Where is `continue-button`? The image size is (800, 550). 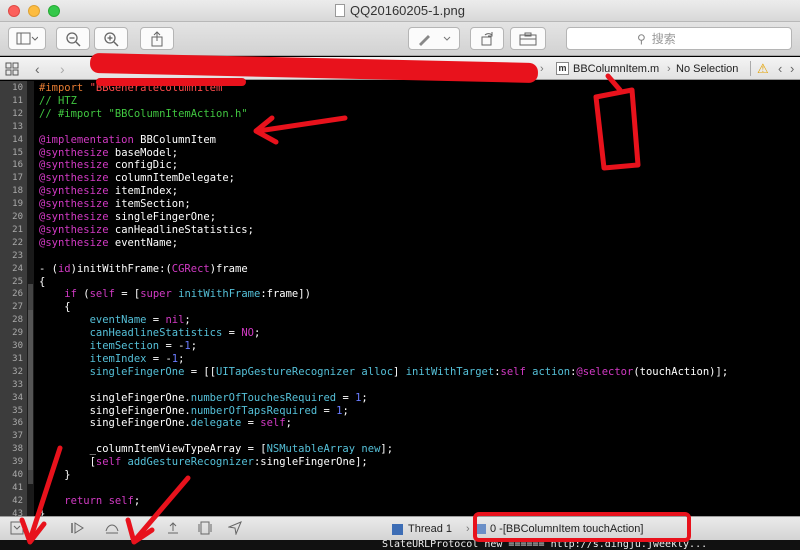 continue-button is located at coordinates (78, 529).